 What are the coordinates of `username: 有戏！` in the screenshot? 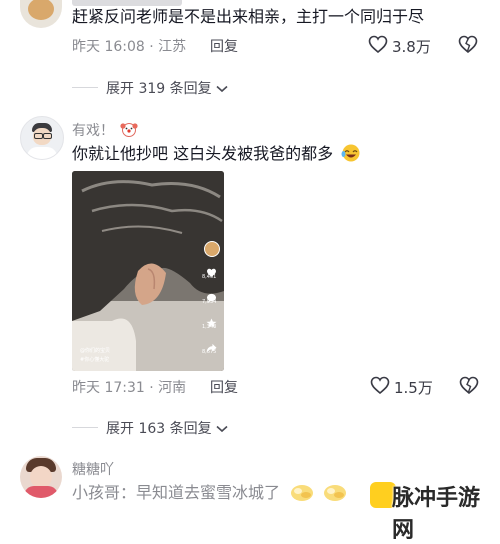 It's located at (105, 130).